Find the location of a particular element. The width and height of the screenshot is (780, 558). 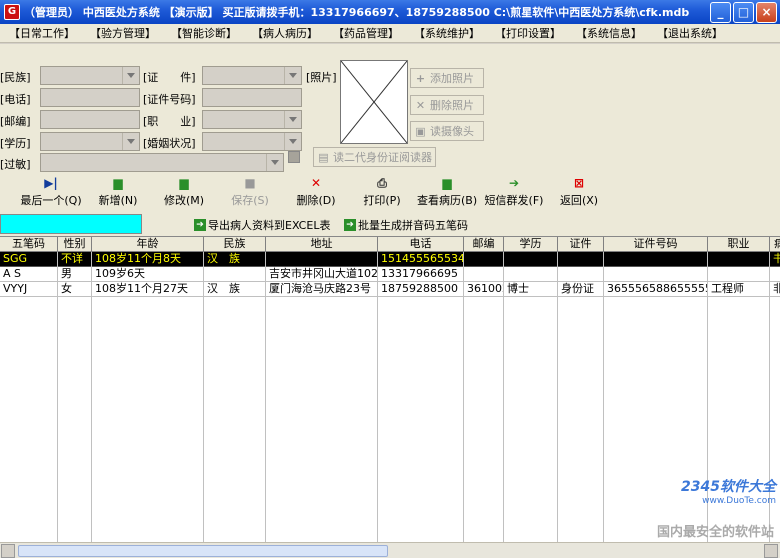

table-row: SGG 不详 108岁11个月8天 汉 族 151455565534 书 is located at coordinates (390, 259).